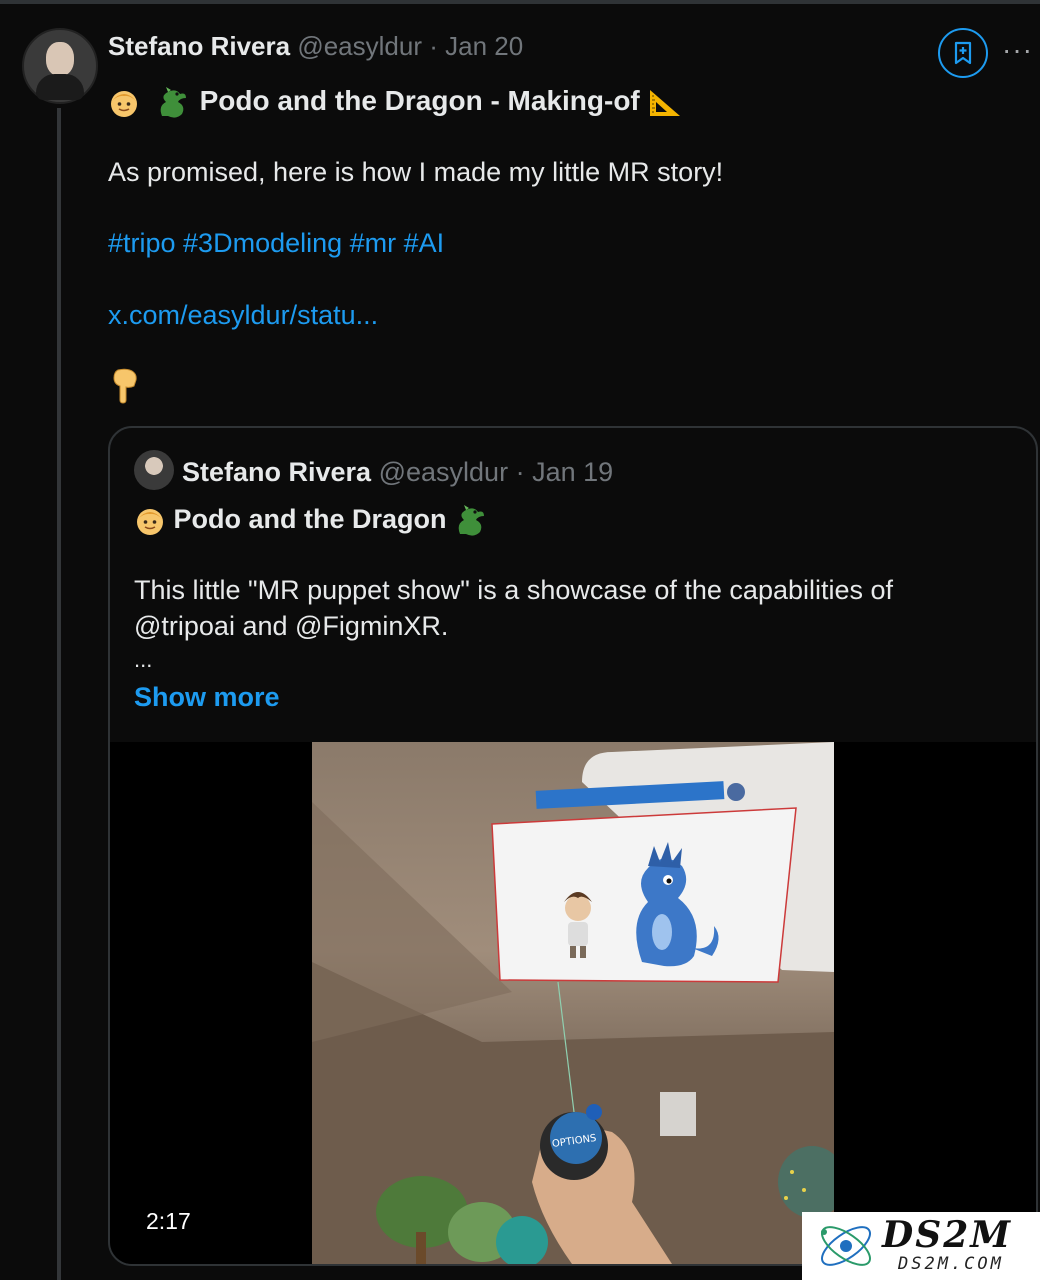  What do you see at coordinates (947, 1235) in the screenshot?
I see `watermark-text: DS2M` at bounding box center [947, 1235].